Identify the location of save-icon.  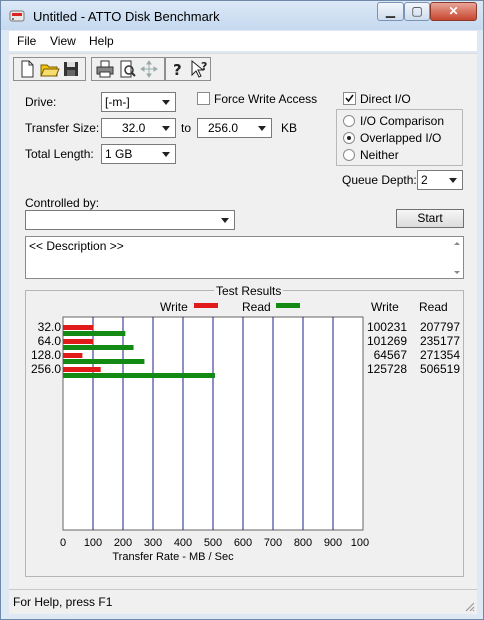
(71, 69).